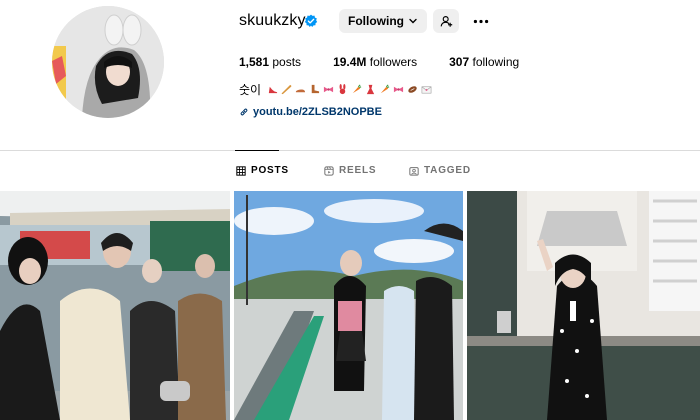 This screenshot has height=420, width=700. I want to click on tagged-icon, so click(414, 171).